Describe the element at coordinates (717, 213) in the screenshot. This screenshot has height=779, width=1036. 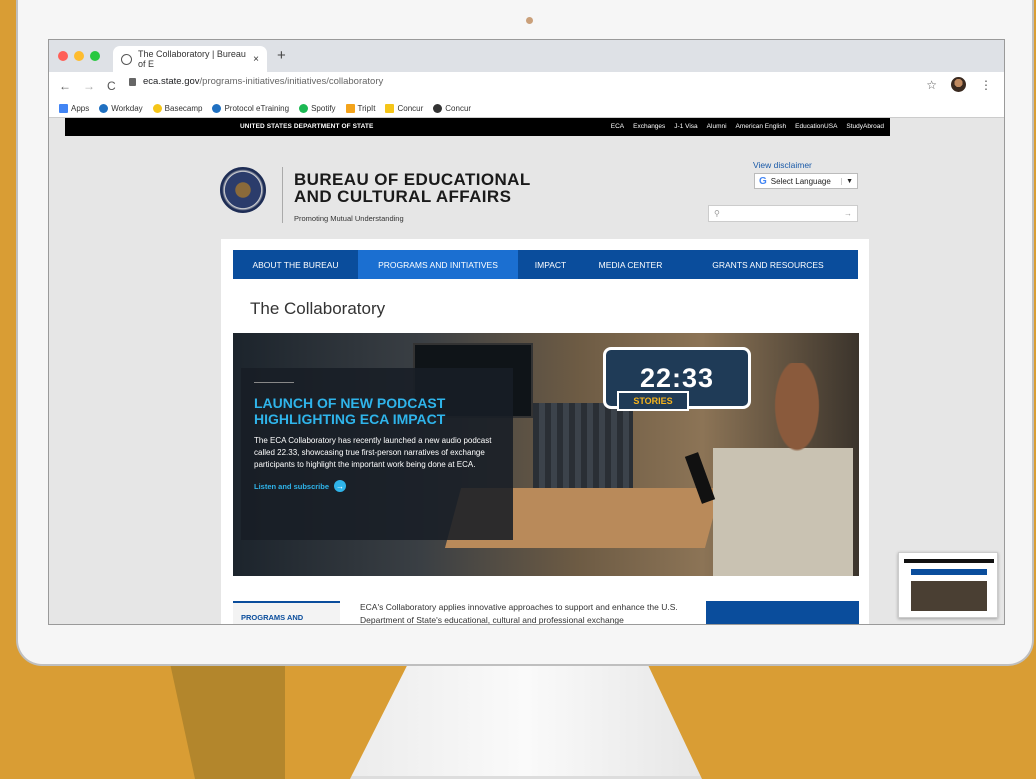
I see `search-icon: ⚲` at that location.